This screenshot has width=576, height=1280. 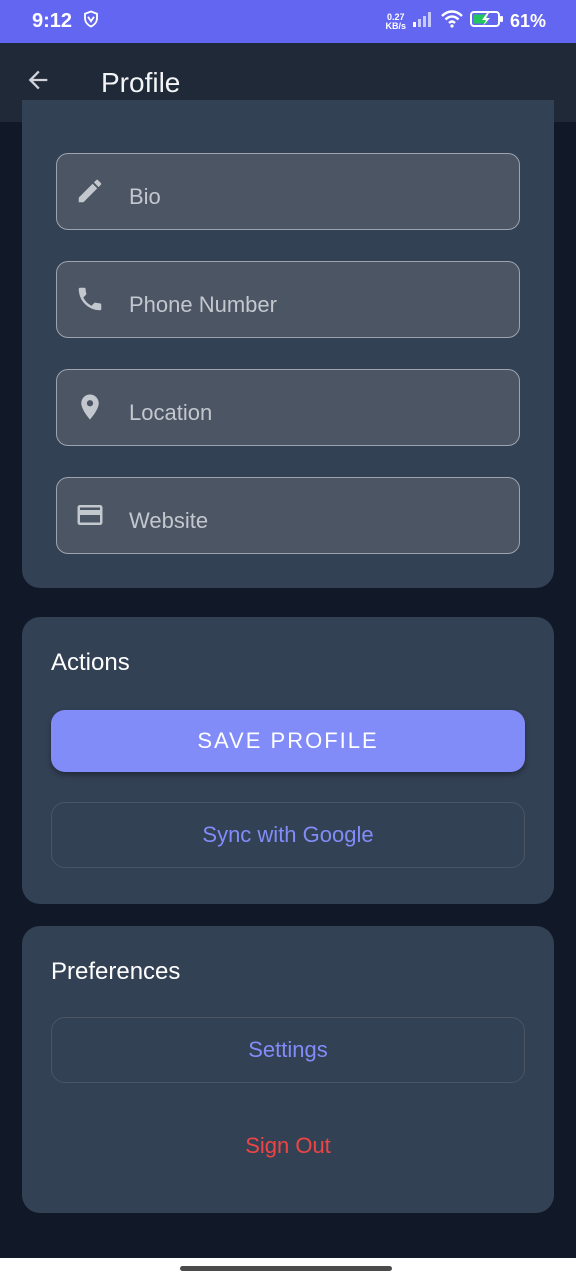 I want to click on location-pin-icon, so click(x=90, y=407).